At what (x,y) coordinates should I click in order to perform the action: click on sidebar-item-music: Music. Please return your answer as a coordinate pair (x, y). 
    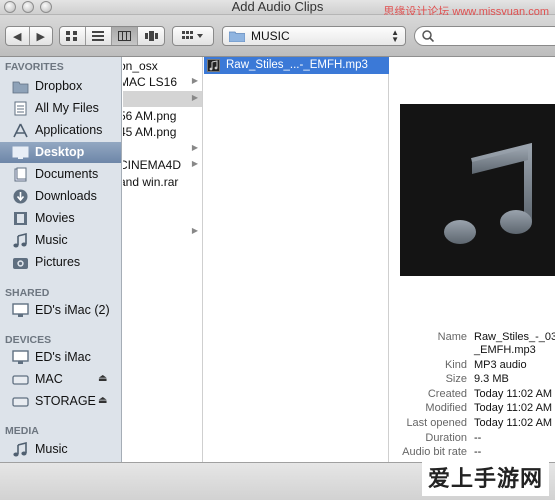
    Looking at the image, I should click on (60, 240).